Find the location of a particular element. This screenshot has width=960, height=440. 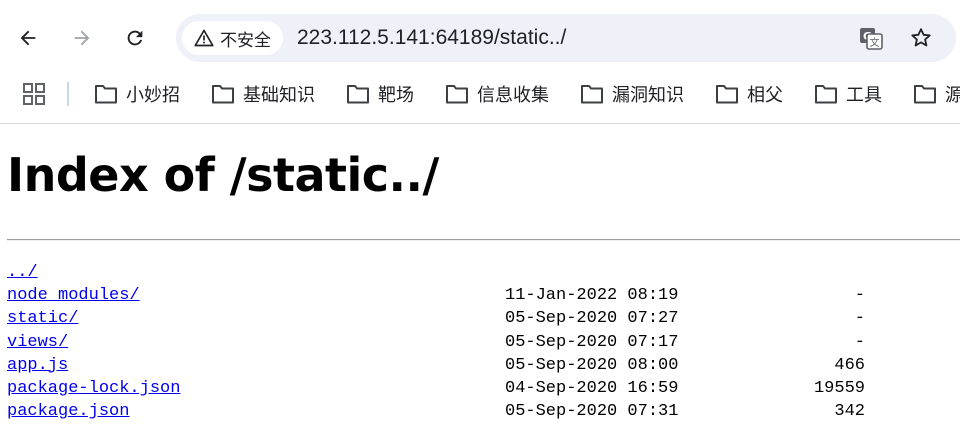

bookmark-folder: 信息收集 is located at coordinates (497, 94).